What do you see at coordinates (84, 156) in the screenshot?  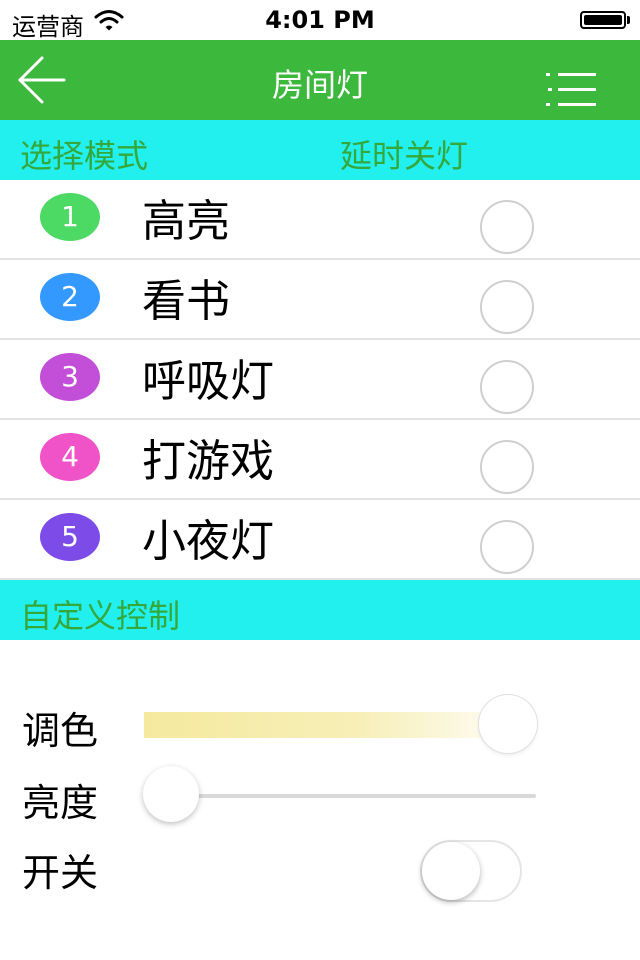 I see `mode-section-label: 选择模式` at bounding box center [84, 156].